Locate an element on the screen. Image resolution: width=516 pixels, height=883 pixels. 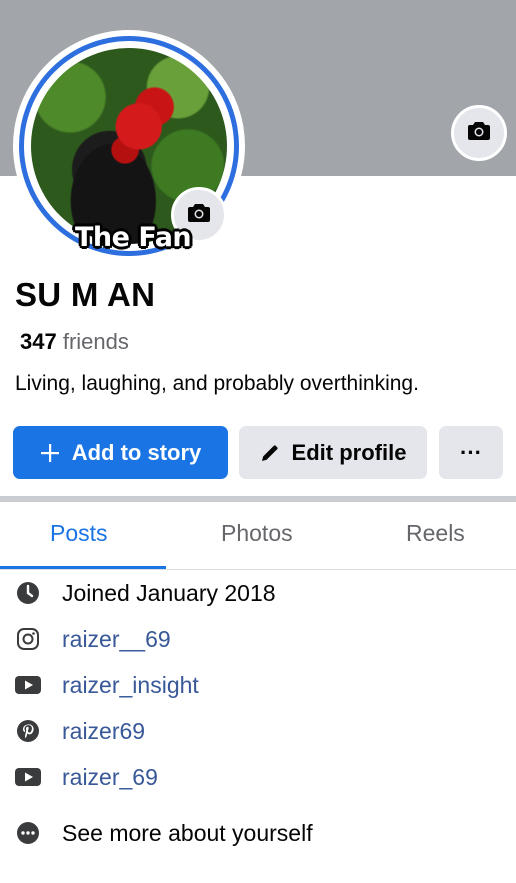
clock-icon is located at coordinates (28, 593).